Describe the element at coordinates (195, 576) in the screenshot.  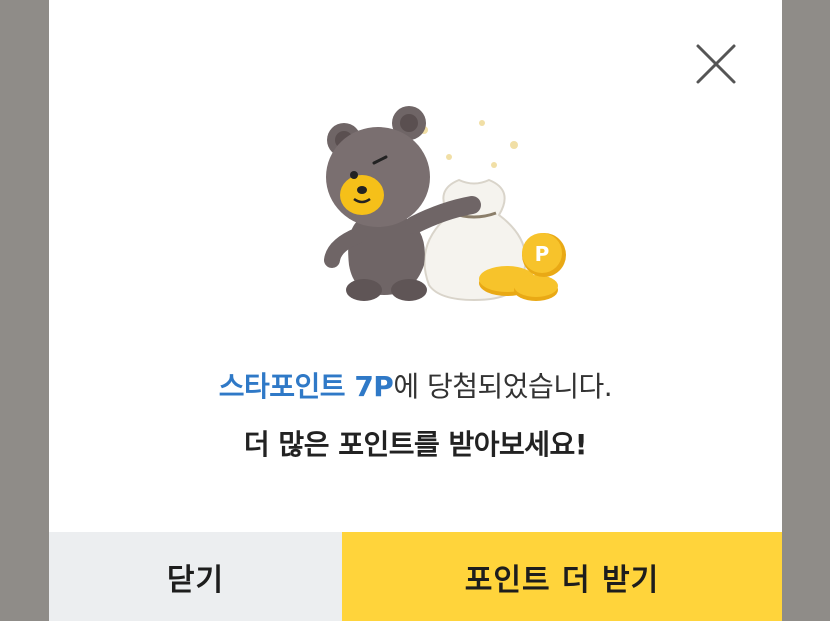
I see `close-button: 닫기` at that location.